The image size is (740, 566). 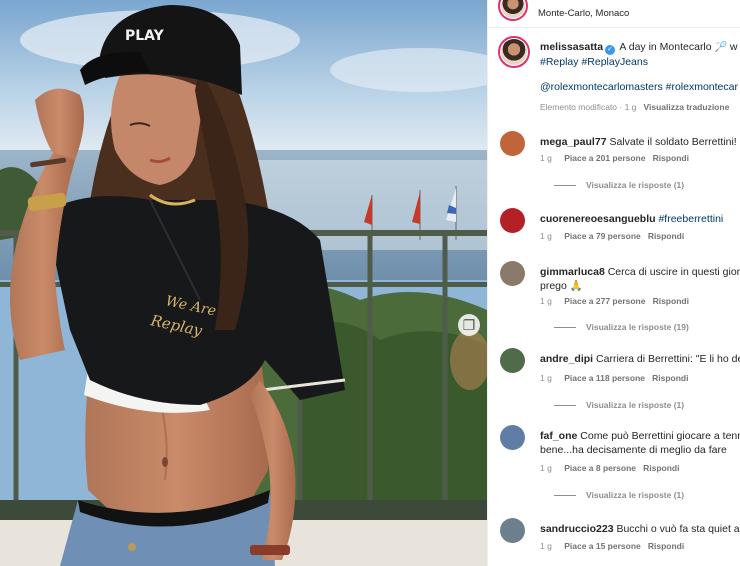 What do you see at coordinates (577, 529) in the screenshot?
I see `comment-username: sandruccio223` at bounding box center [577, 529].